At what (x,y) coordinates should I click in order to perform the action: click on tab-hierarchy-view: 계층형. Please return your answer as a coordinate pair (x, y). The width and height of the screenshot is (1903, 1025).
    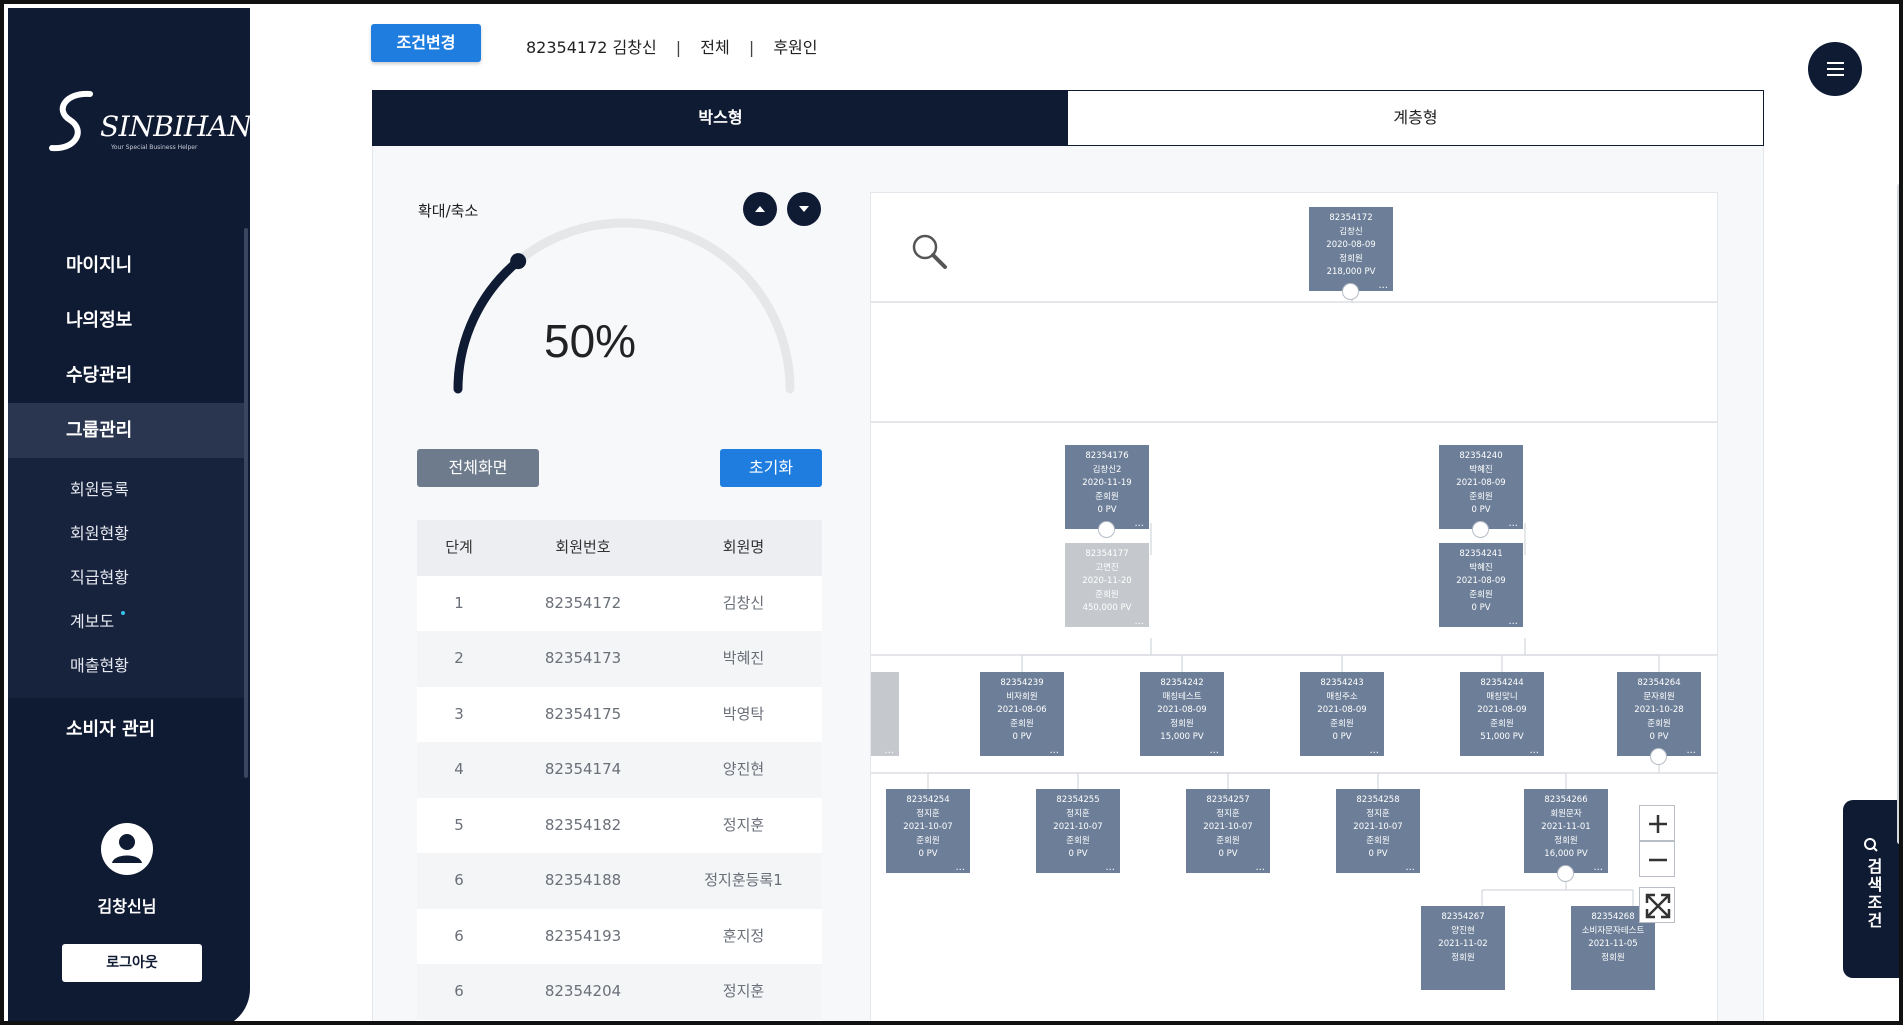
    Looking at the image, I should click on (1415, 118).